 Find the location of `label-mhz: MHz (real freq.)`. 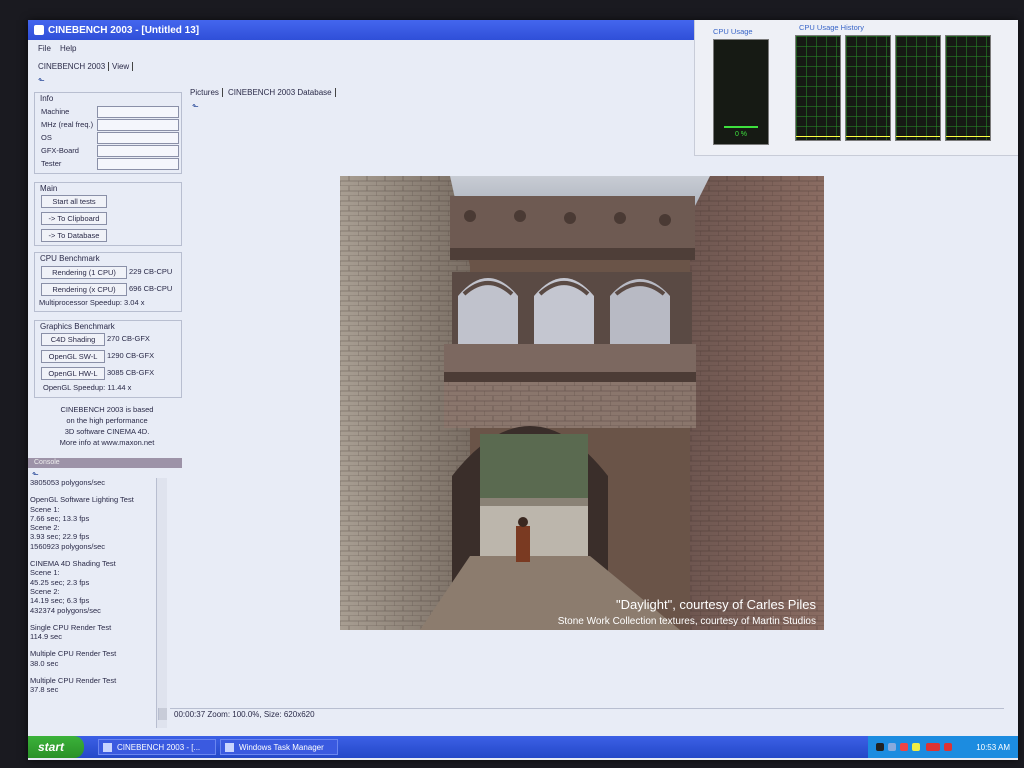

label-mhz: MHz (real freq.) is located at coordinates (67, 124).